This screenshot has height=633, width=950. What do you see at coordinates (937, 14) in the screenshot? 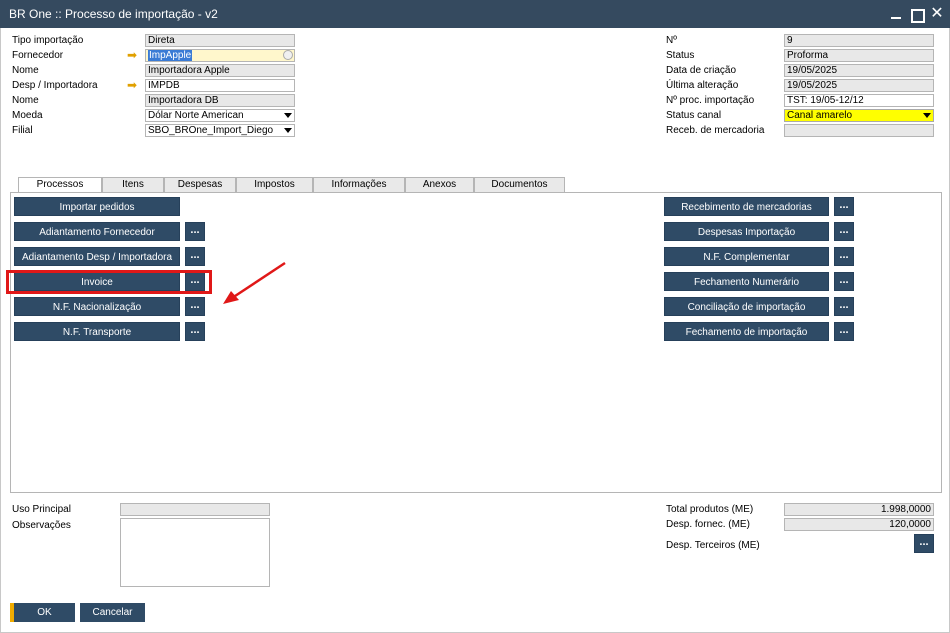
I see `close-icon: ✕` at bounding box center [937, 14].